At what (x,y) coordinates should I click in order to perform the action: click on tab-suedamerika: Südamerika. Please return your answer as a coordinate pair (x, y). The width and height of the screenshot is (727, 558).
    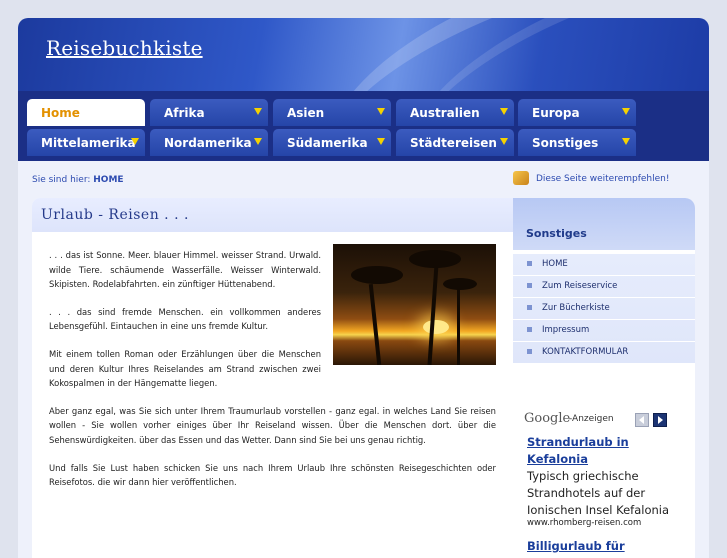
    Looking at the image, I should click on (332, 142).